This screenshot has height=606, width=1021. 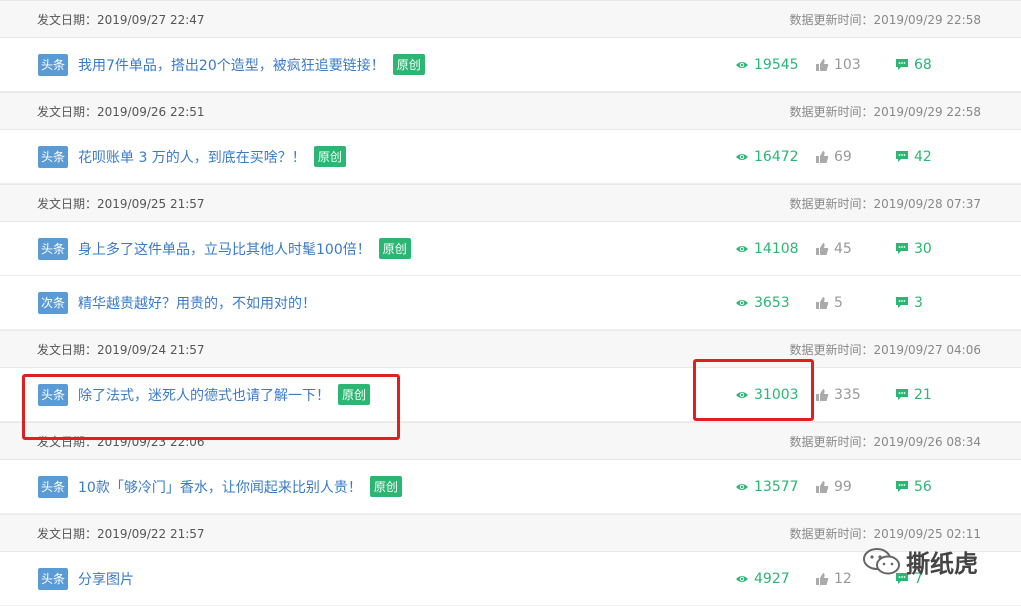 I want to click on comments-count: 68, so click(x=923, y=64).